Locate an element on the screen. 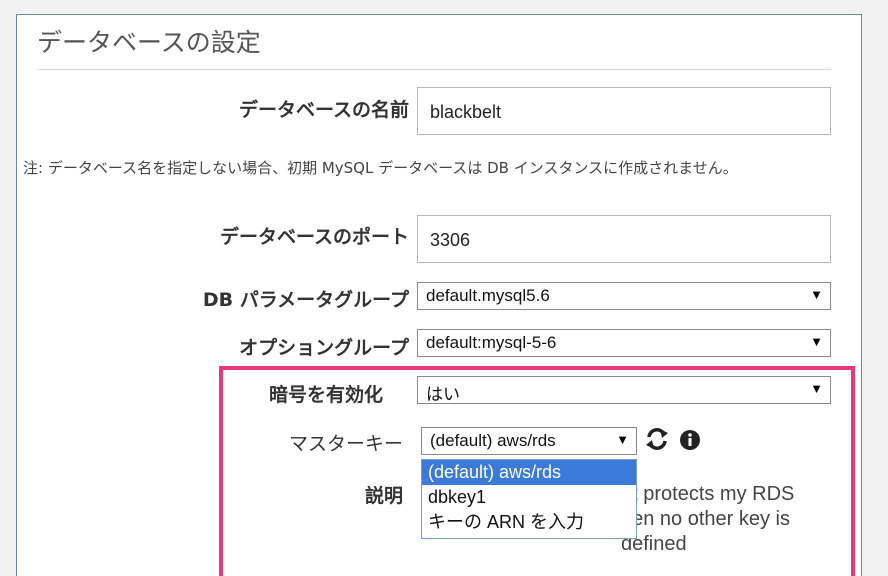  description-label: 説明 is located at coordinates (383, 496).